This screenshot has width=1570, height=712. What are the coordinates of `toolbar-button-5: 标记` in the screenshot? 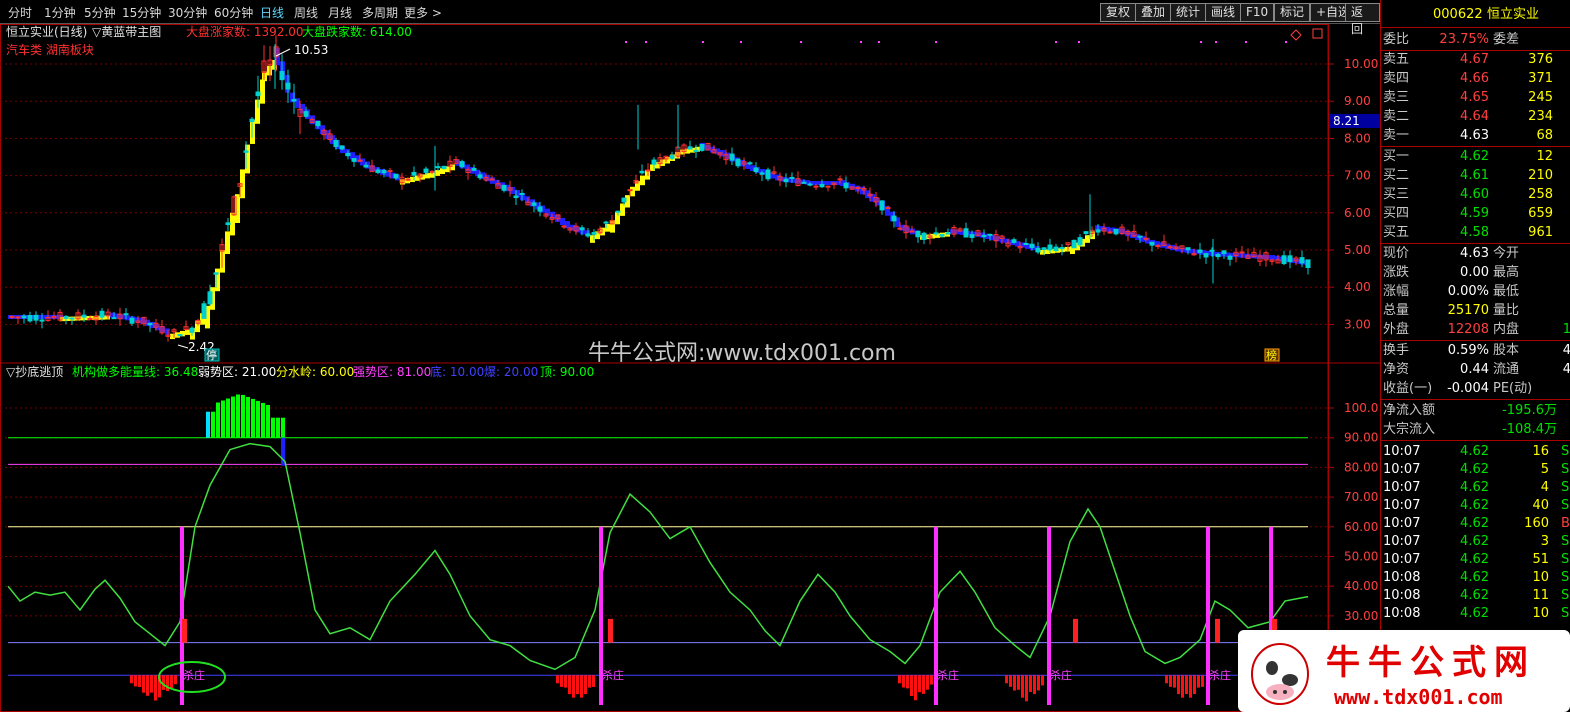 It's located at (1292, 12).